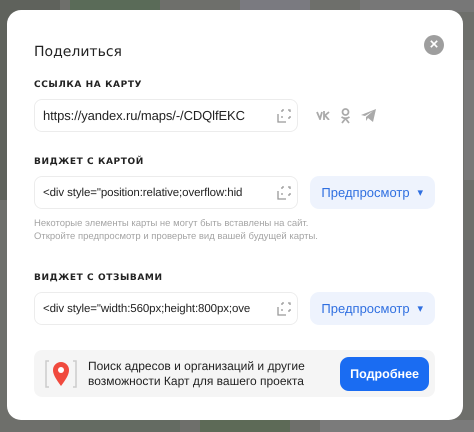  Describe the element at coordinates (166, 192) in the screenshot. I see `code-field: <div style="position:relative;overflow:hid` at that location.